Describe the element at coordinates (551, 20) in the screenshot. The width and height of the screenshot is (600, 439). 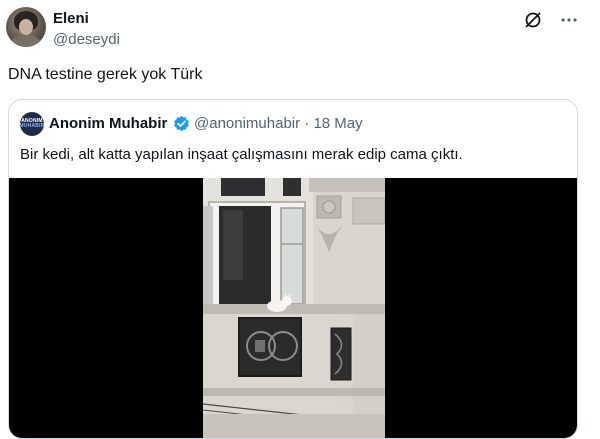
I see `post-actions` at that location.